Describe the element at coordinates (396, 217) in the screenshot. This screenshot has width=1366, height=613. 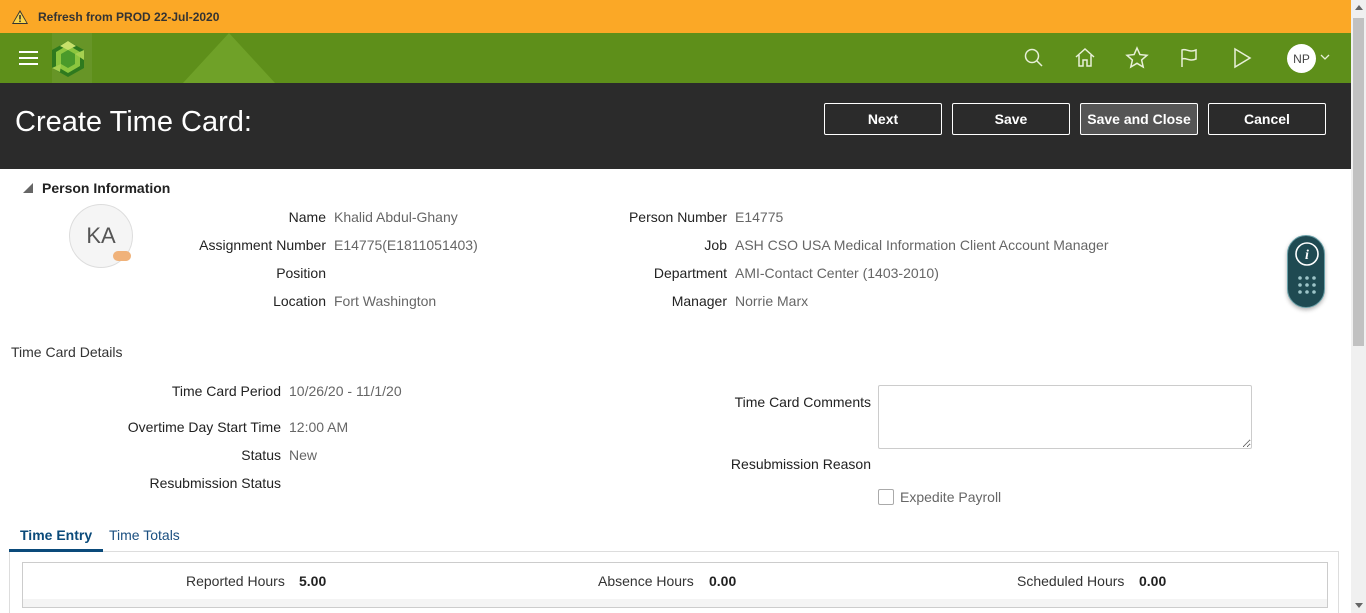
I see `name-value: Khalid Abdul-Ghany` at that location.